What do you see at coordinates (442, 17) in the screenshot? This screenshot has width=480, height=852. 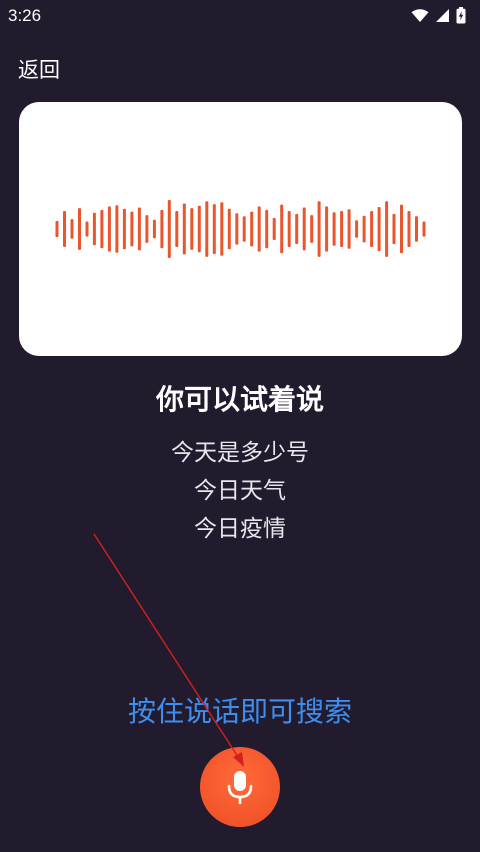 I see `cellular-signal-icon` at bounding box center [442, 17].